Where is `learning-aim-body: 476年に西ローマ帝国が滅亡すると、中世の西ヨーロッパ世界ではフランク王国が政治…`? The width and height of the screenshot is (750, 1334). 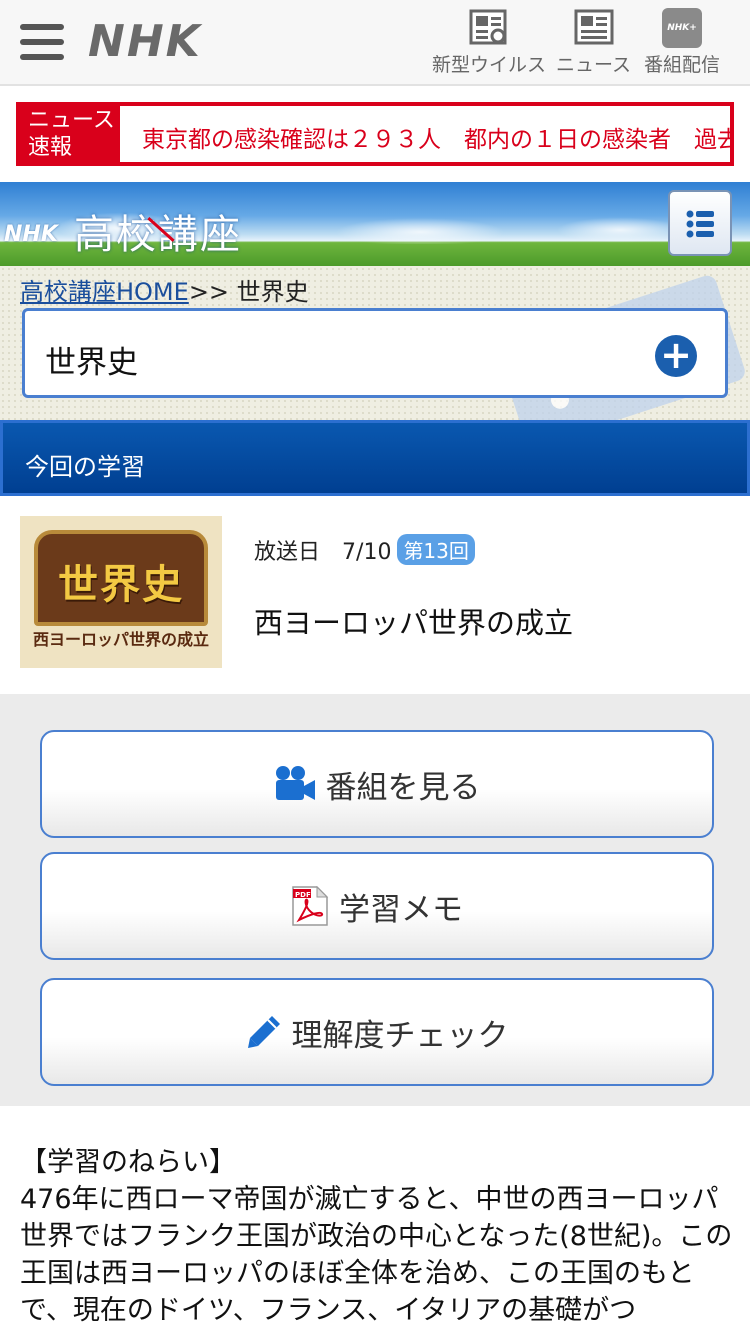
learning-aim-body: 476年に西ローマ帝国が滅亡すると、中世の西ヨーロッパ世界ではフランク王国が政治… is located at coordinates (376, 1255).